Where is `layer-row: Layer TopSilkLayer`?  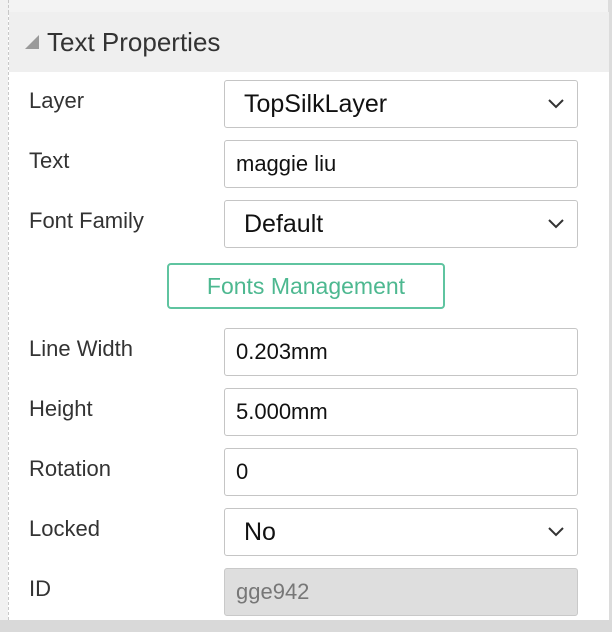
layer-row: Layer TopSilkLayer is located at coordinates (309, 103).